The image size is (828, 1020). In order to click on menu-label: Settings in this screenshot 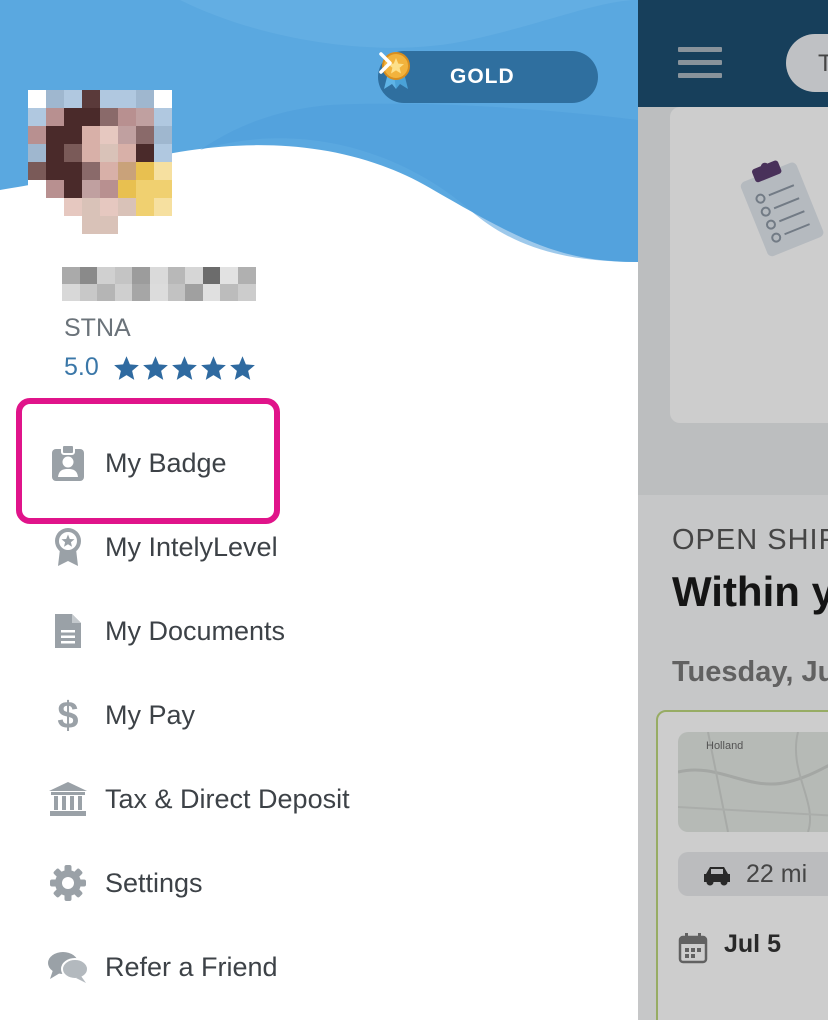, I will do `click(154, 882)`.